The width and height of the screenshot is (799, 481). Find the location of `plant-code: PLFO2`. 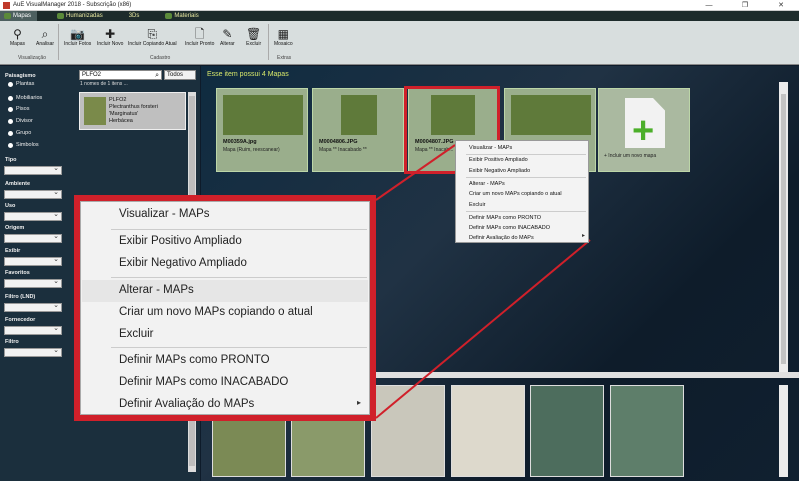

plant-code: PLFO2 is located at coordinates (118, 100).